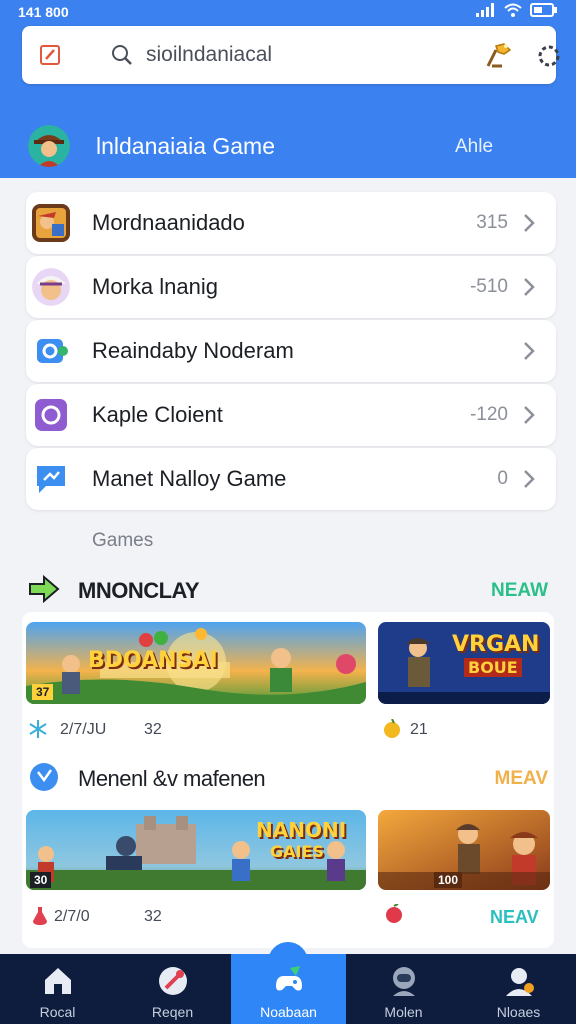  What do you see at coordinates (153, 660) in the screenshot?
I see `banner-title: BDOANSAI` at bounding box center [153, 660].